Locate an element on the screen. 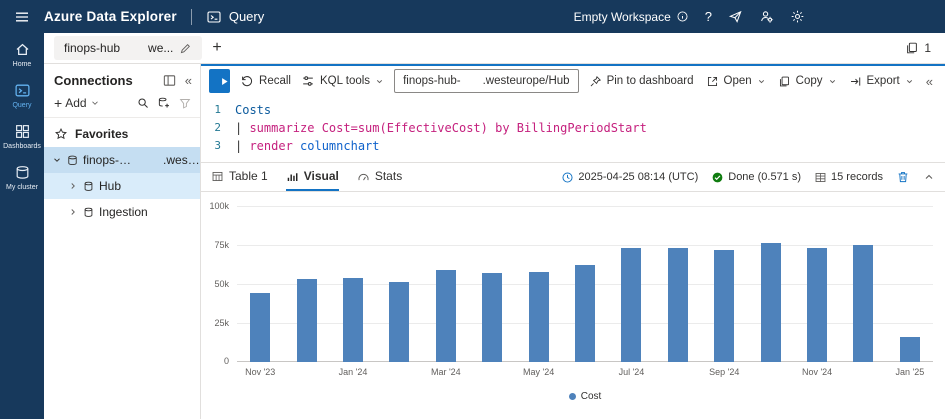  code-token: | is located at coordinates (242, 146).